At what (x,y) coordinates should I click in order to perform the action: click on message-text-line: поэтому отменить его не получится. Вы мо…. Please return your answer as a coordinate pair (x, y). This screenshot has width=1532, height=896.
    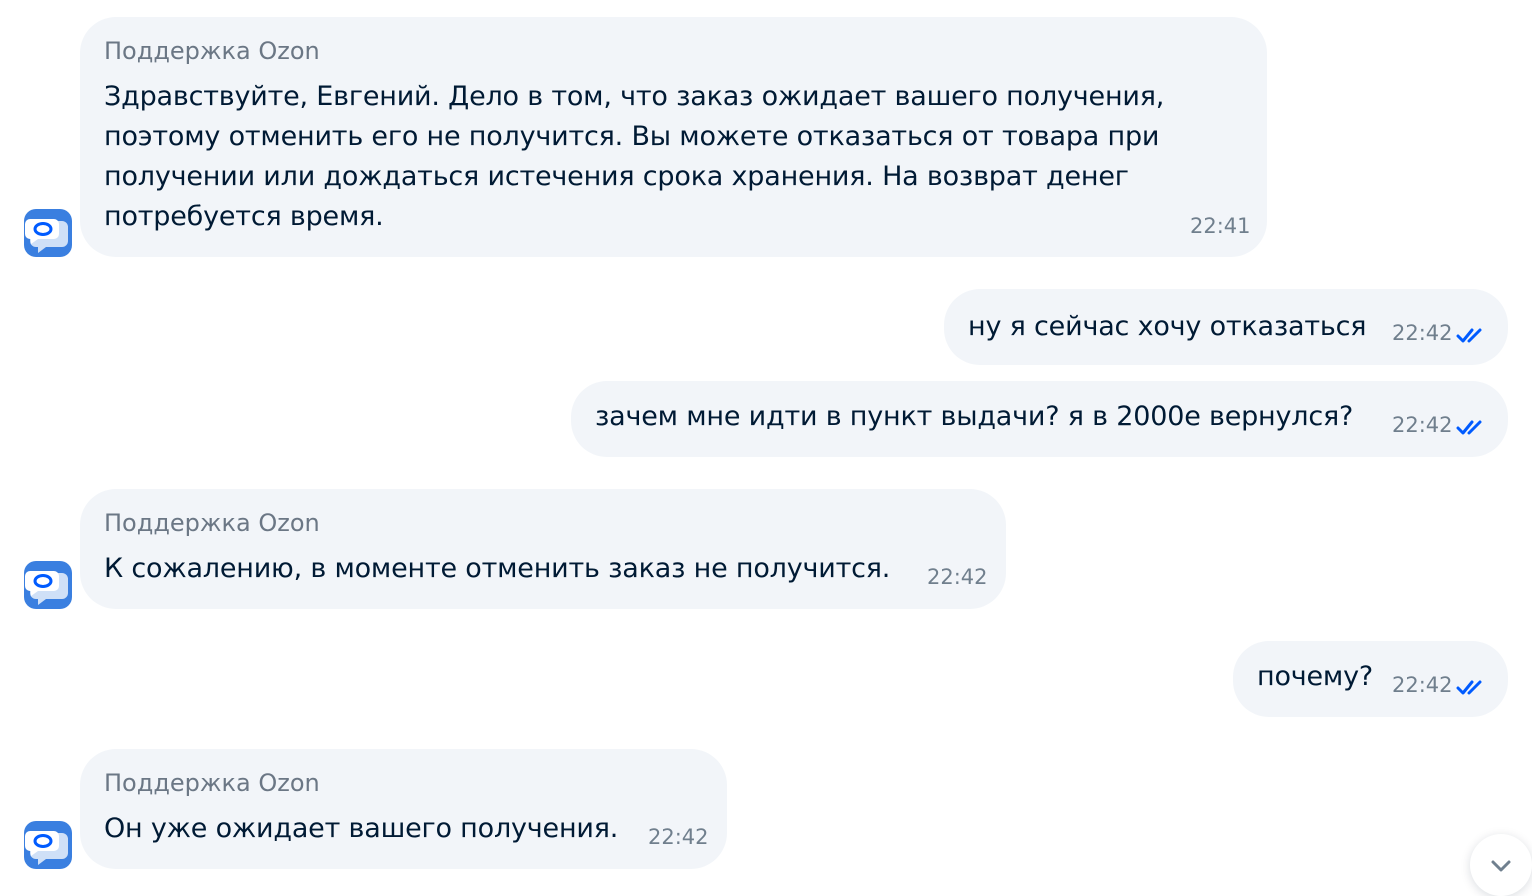
    Looking at the image, I should click on (632, 136).